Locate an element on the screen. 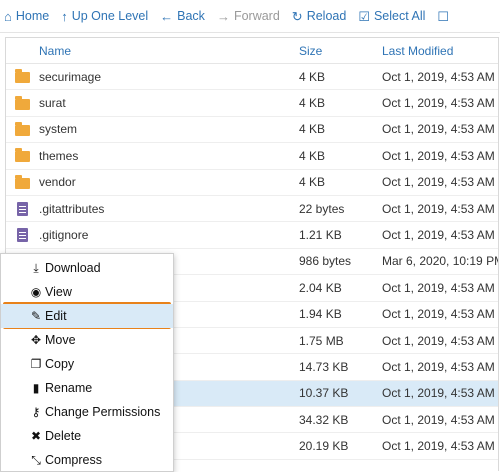 Image resolution: width=500 pixels, height=472 pixels. table-row: system 4 KB Oct 1, 2019, 4:53 AM is located at coordinates (252, 130).